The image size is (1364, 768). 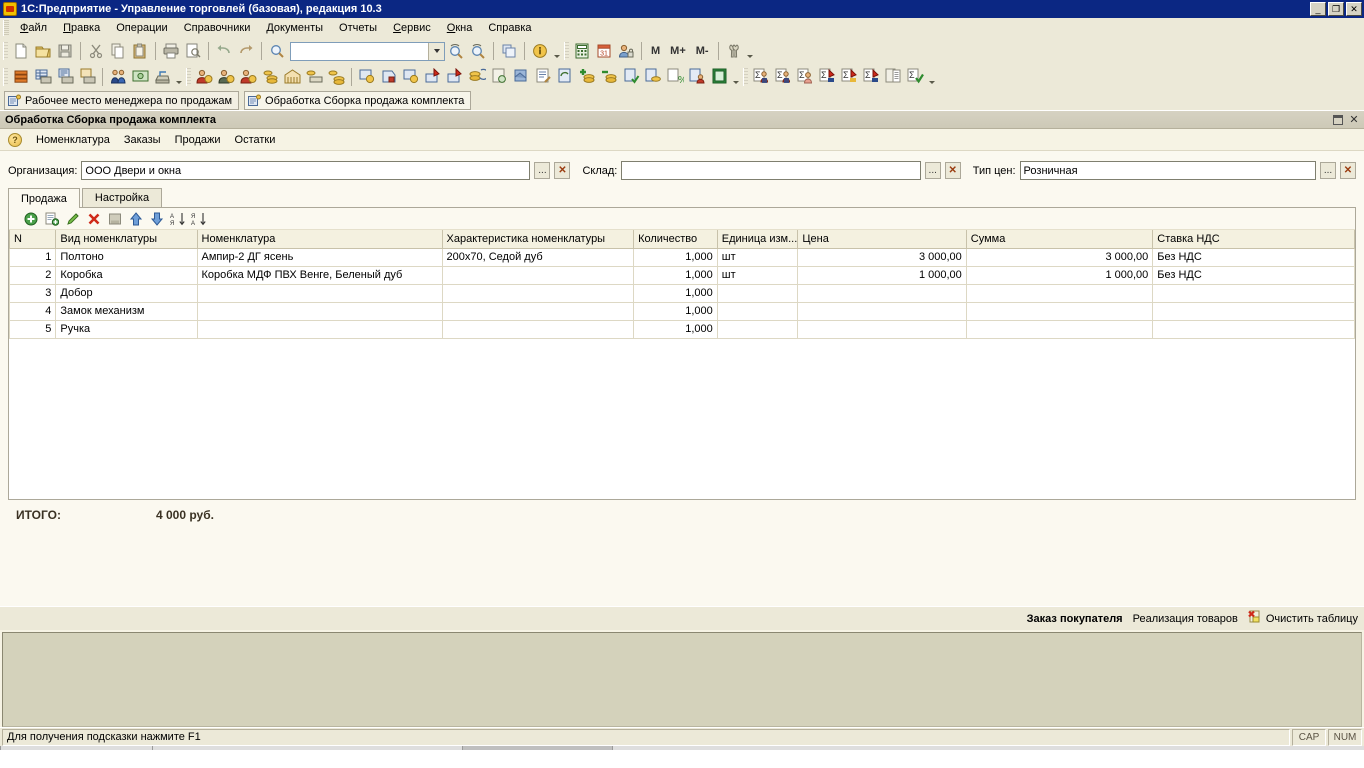 What do you see at coordinates (626, 51) in the screenshot?
I see `user-lock-icon` at bounding box center [626, 51].